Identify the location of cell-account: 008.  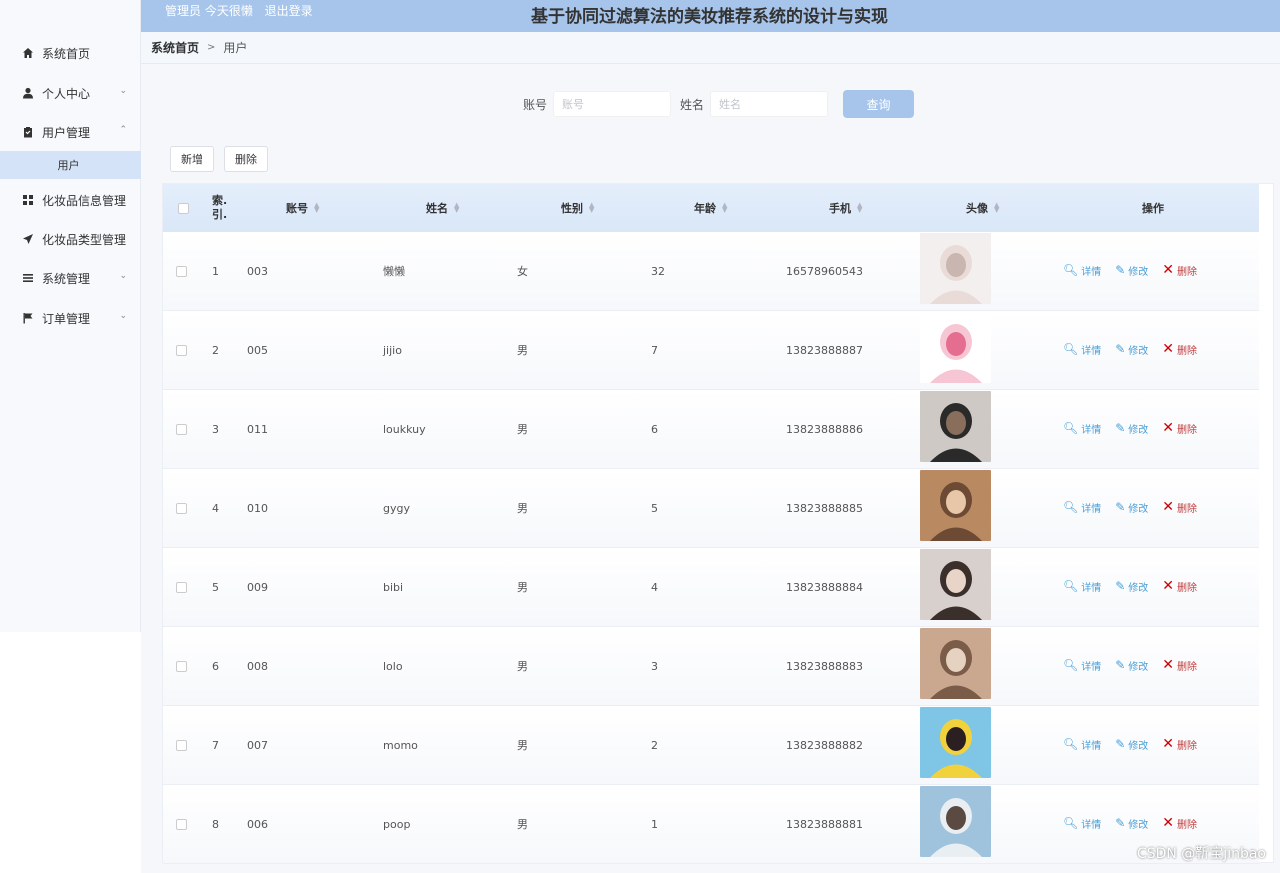
(257, 666).